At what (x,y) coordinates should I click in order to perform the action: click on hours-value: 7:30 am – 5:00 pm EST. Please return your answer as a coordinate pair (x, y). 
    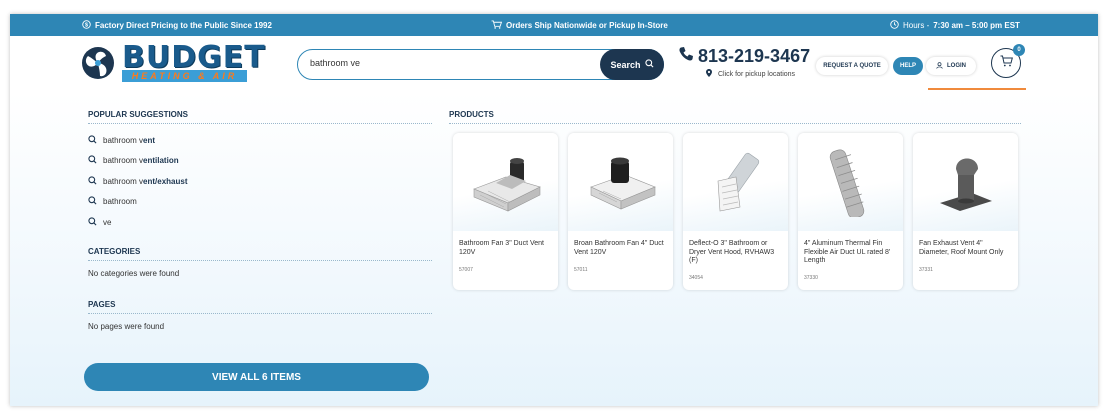
    Looking at the image, I should click on (976, 25).